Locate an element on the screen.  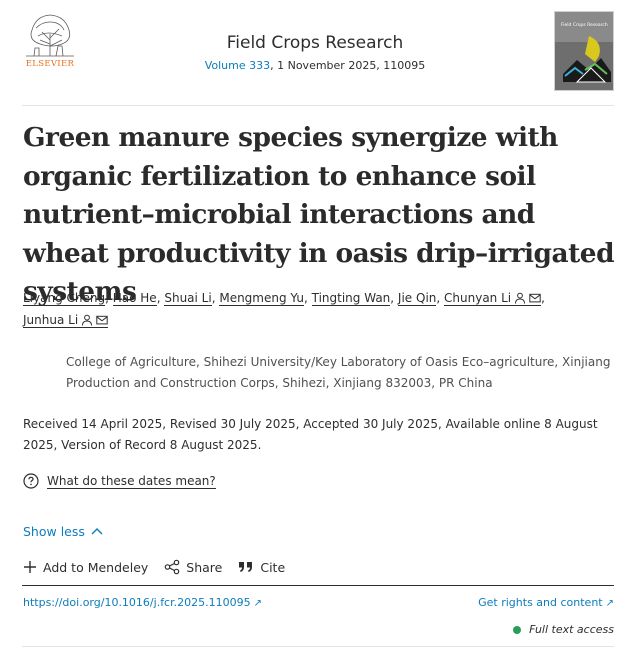
author-item: Mengmeng Yu, is located at coordinates (265, 298).